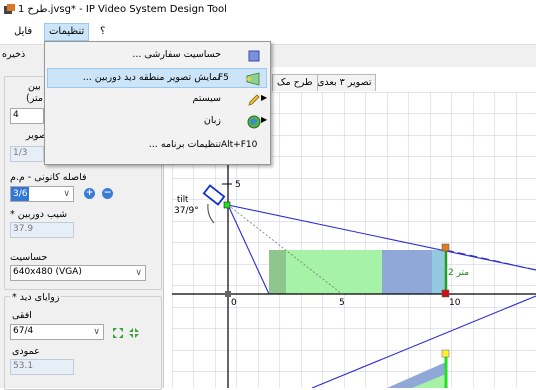 The height and width of the screenshot is (390, 536). What do you see at coordinates (253, 79) in the screenshot?
I see `camera-view-icon` at bounding box center [253, 79].